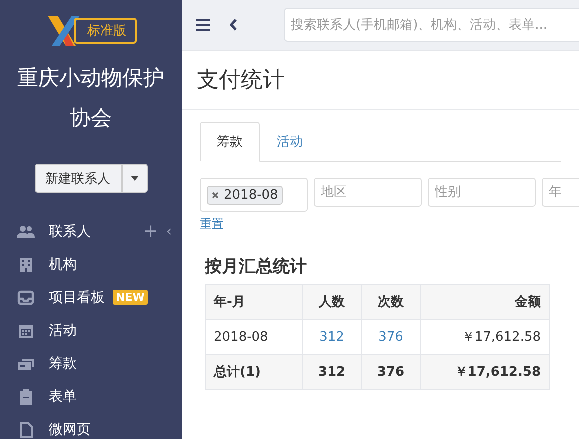  I want to click on nav-item: 项目看板, so click(77, 297).